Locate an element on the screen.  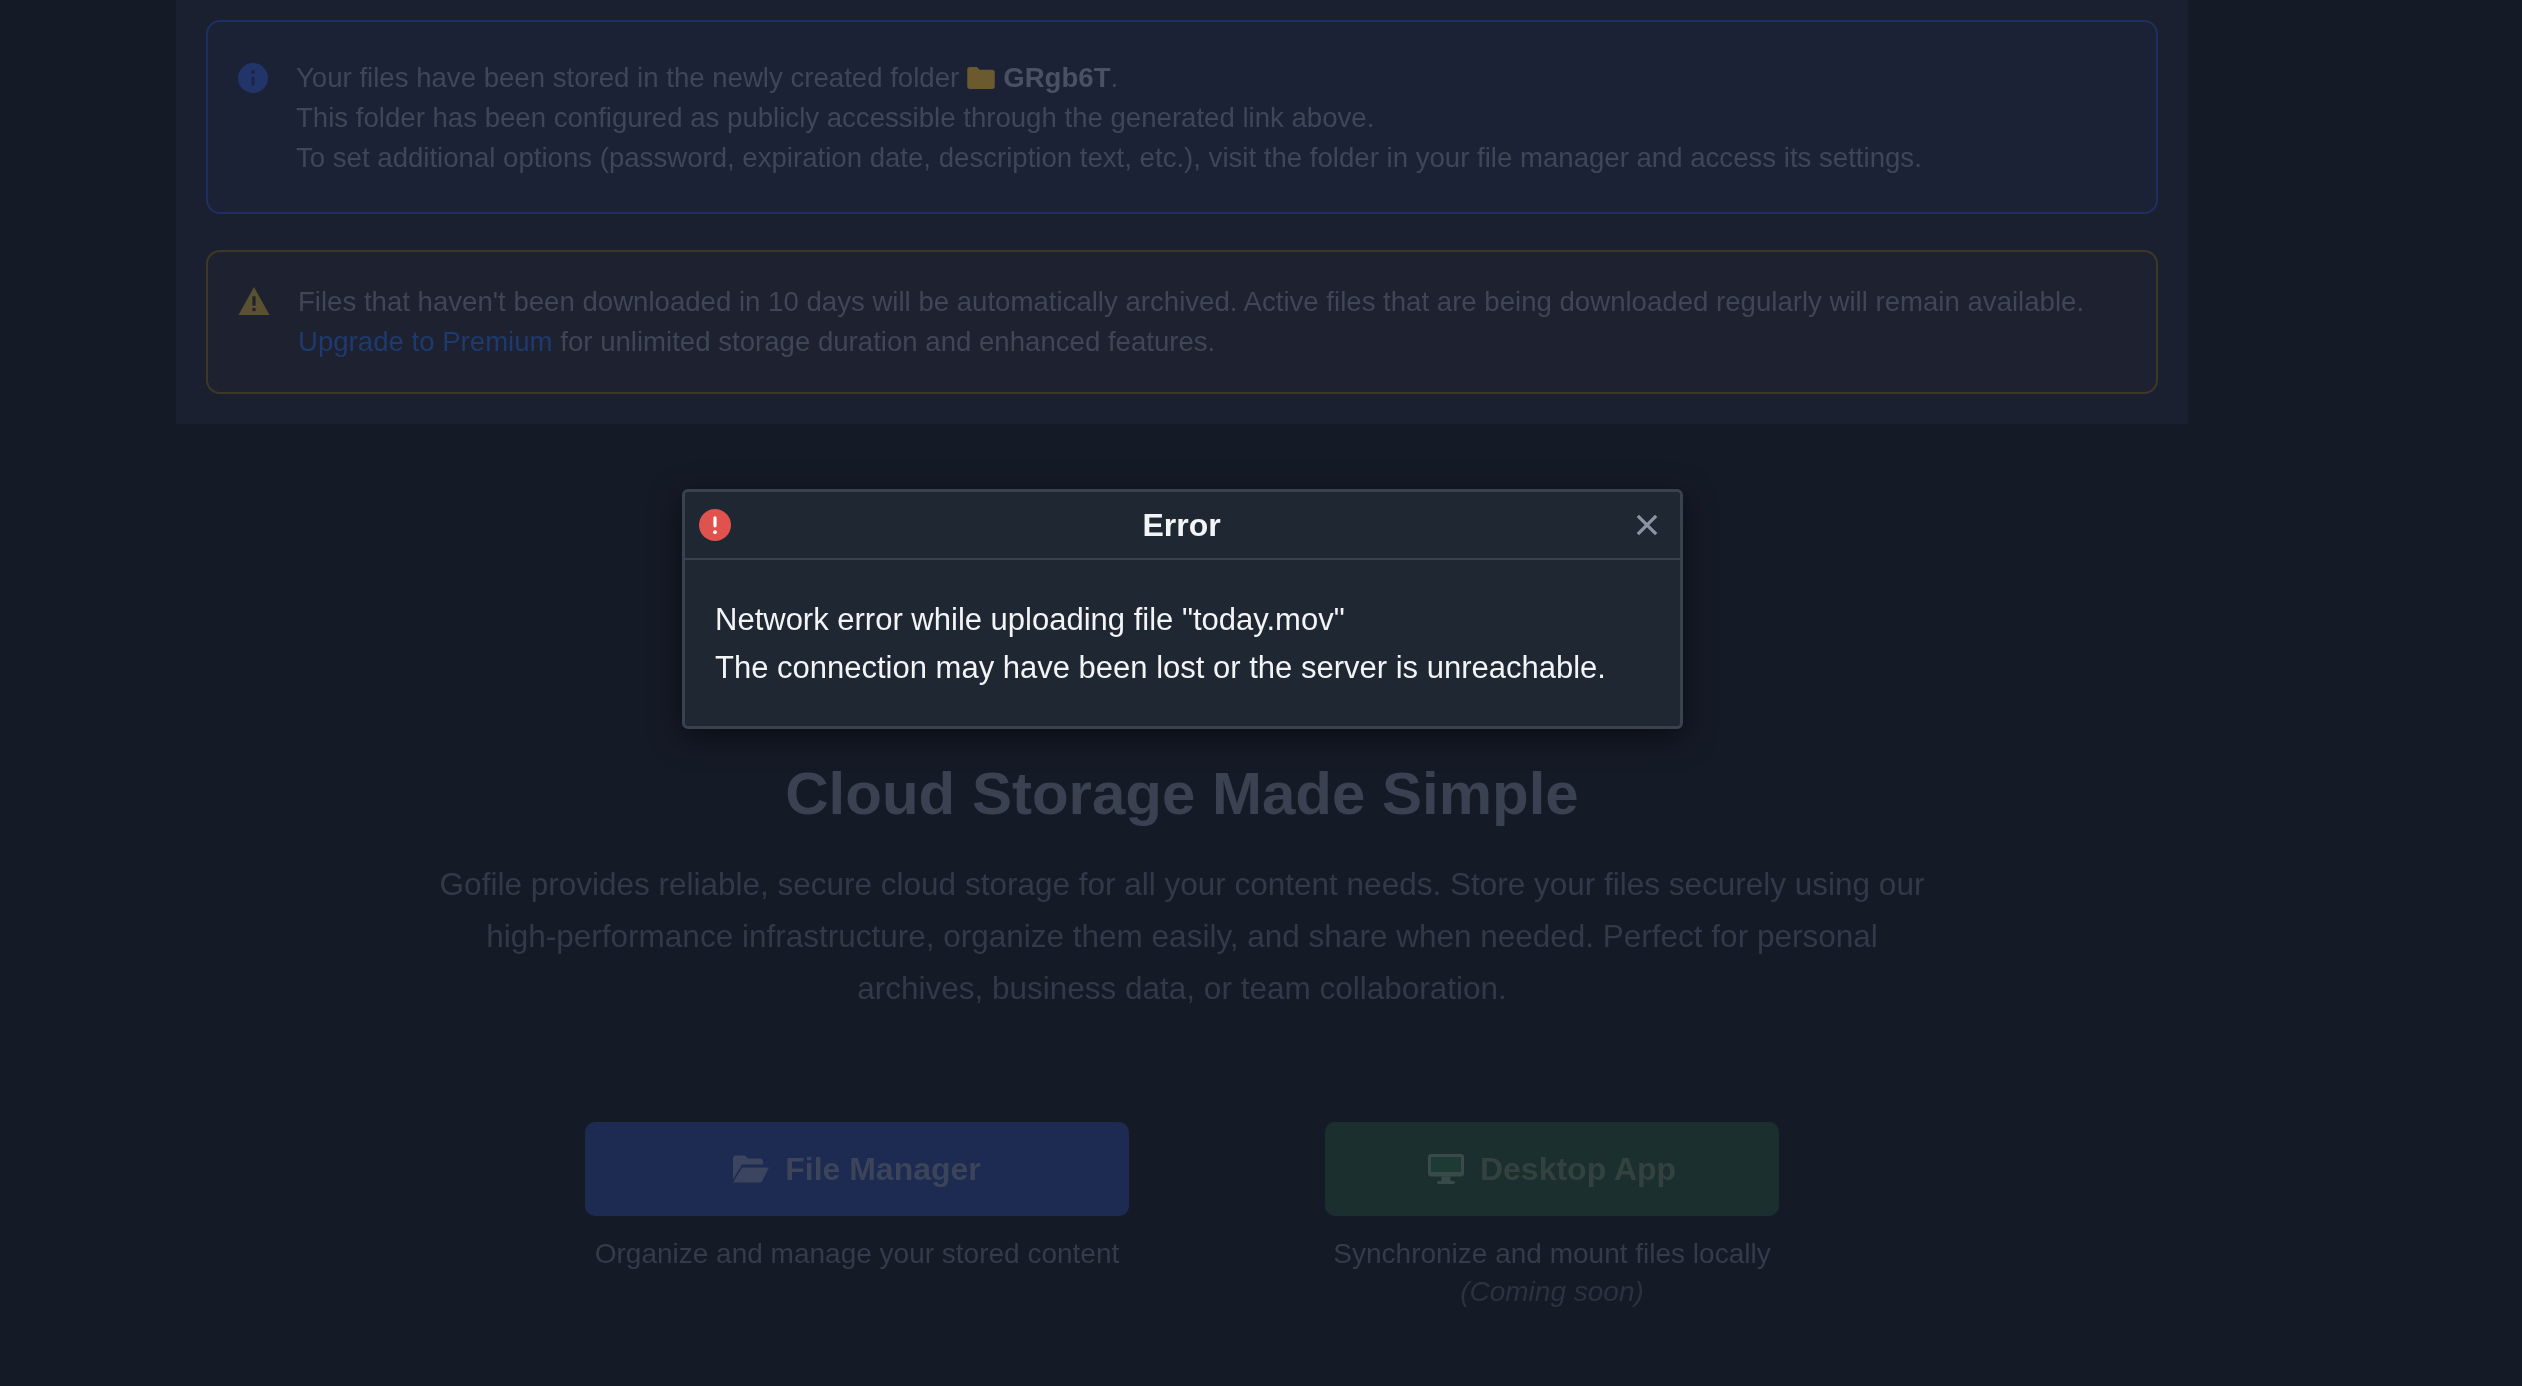
close-icon is located at coordinates (1647, 525).